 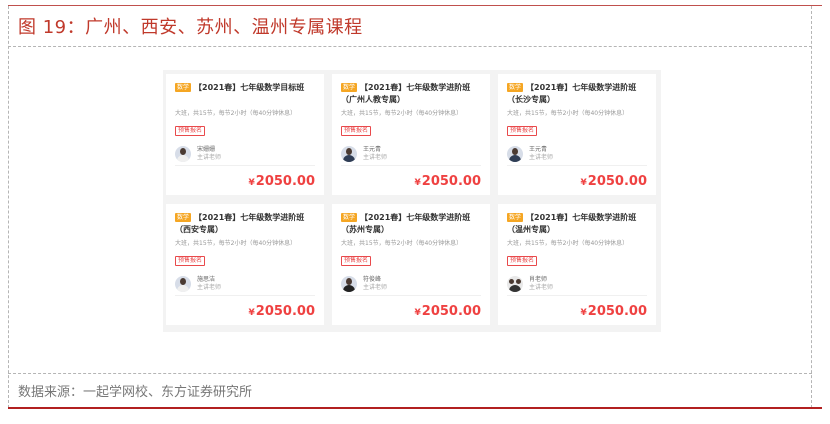 What do you see at coordinates (249, 87) in the screenshot?
I see `course-title-text: 【2021春】七年级数学目标班` at bounding box center [249, 87].